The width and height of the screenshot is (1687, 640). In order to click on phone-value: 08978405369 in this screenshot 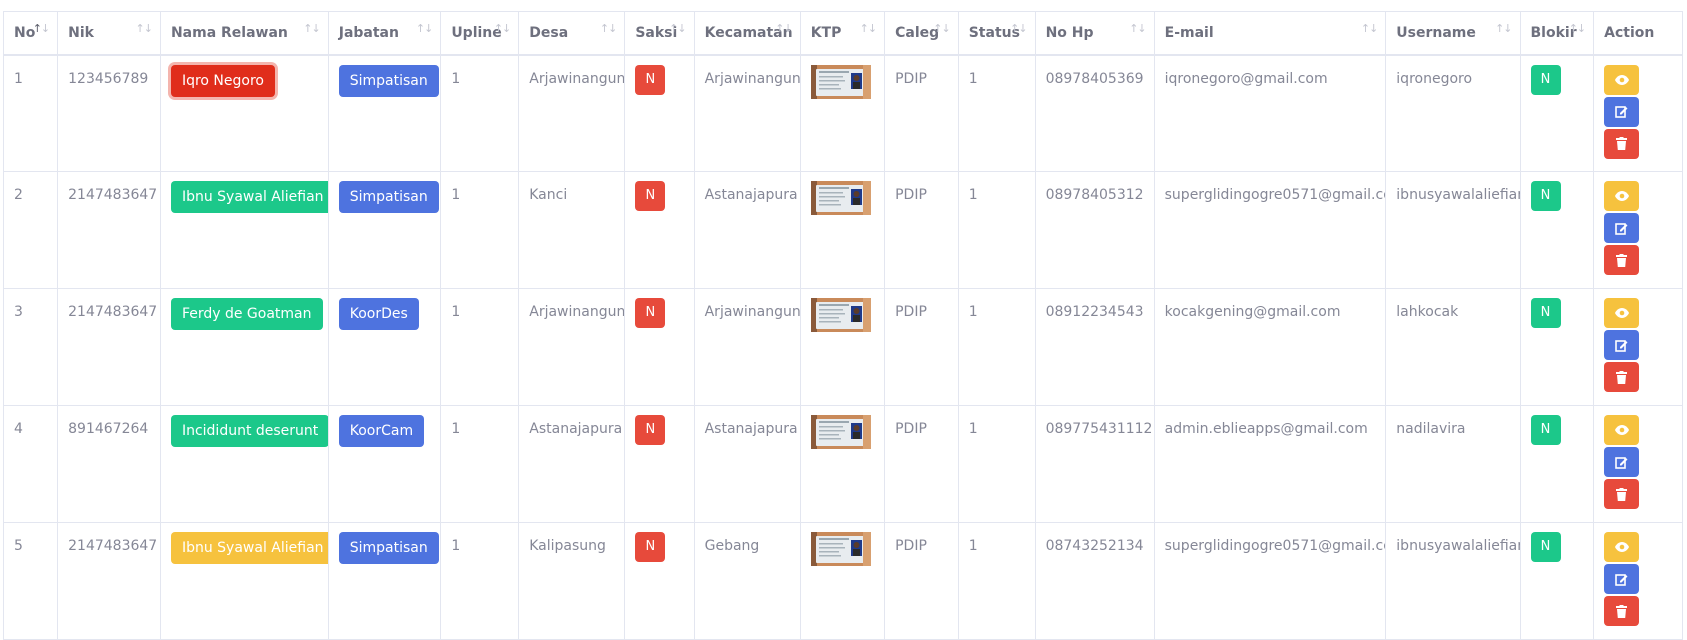, I will do `click(1094, 78)`.